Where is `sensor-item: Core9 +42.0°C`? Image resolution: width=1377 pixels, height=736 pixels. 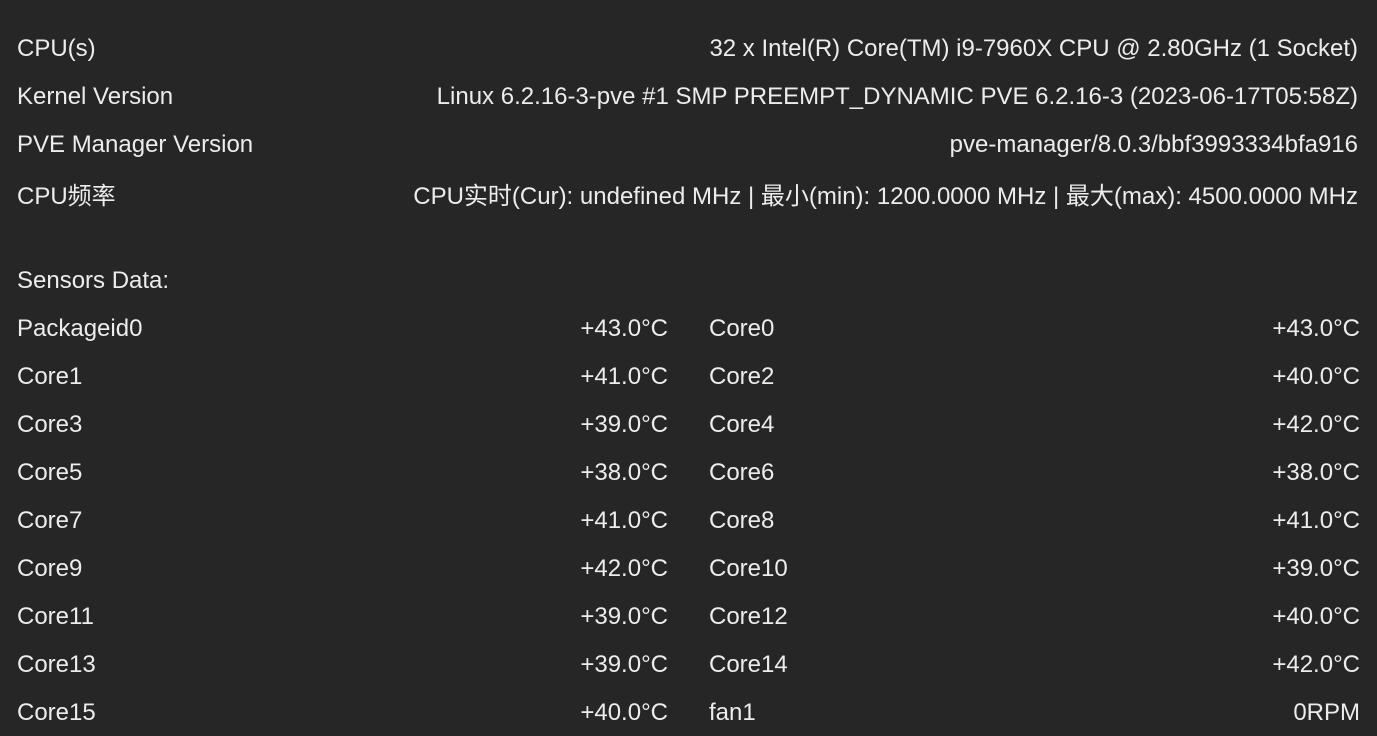
sensor-item: Core9 +42.0°C is located at coordinates (342, 569).